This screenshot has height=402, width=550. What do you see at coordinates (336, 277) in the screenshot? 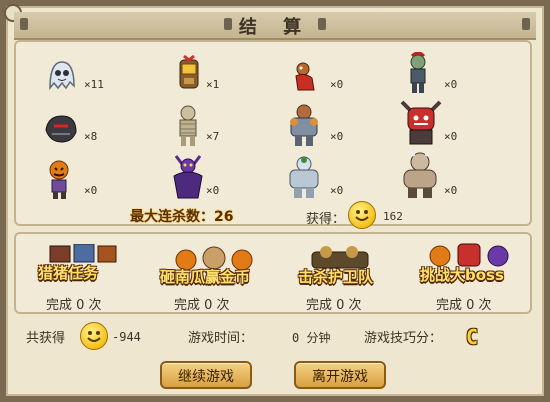
I see `mode-title-escort: 击杀护卫队` at bounding box center [336, 277].